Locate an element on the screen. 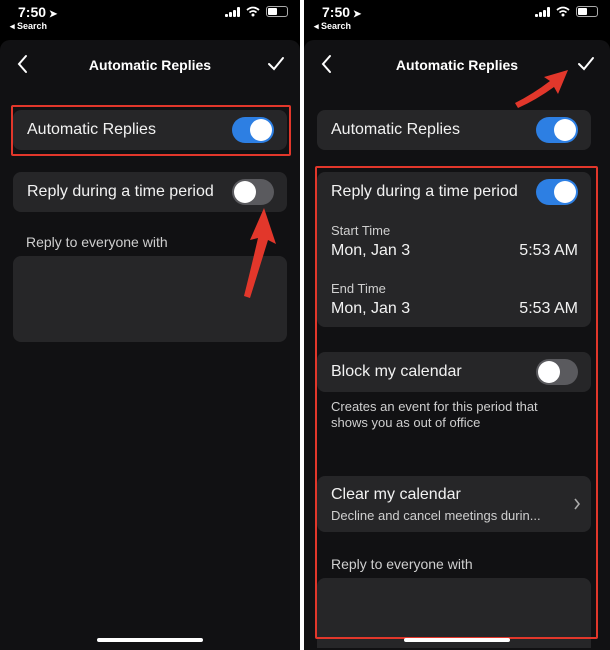  start-date-value: Mon, Jan 3 is located at coordinates (371, 250).